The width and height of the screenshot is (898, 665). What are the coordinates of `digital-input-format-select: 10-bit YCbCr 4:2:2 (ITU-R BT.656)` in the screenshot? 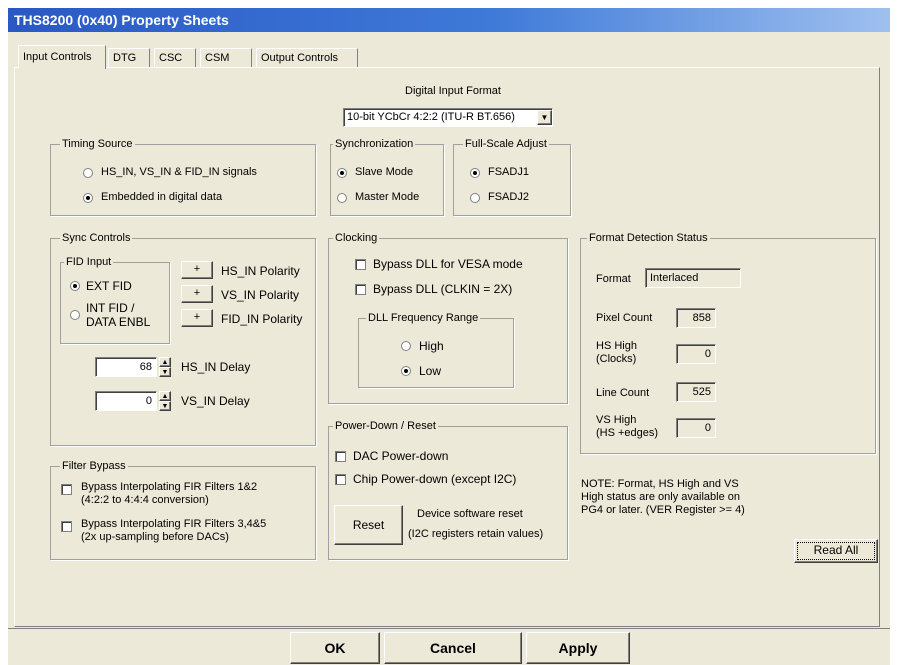 It's located at (448, 117).